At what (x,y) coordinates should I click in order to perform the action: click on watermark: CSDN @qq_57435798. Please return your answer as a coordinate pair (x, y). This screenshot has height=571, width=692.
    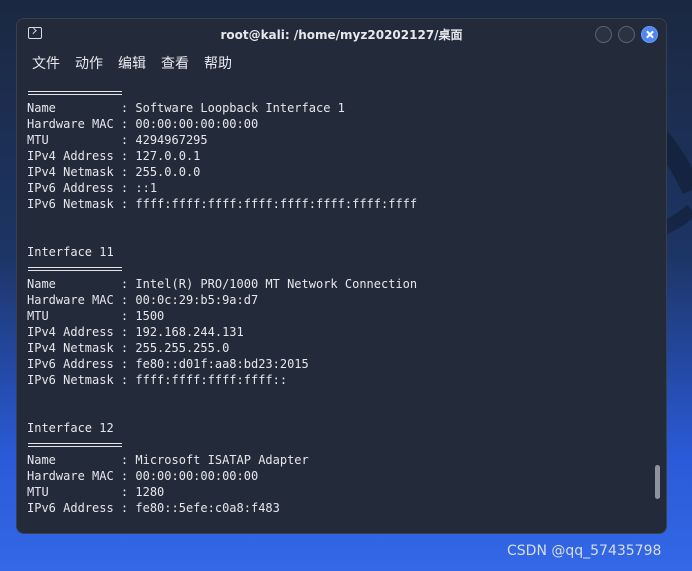
    Looking at the image, I should click on (584, 551).